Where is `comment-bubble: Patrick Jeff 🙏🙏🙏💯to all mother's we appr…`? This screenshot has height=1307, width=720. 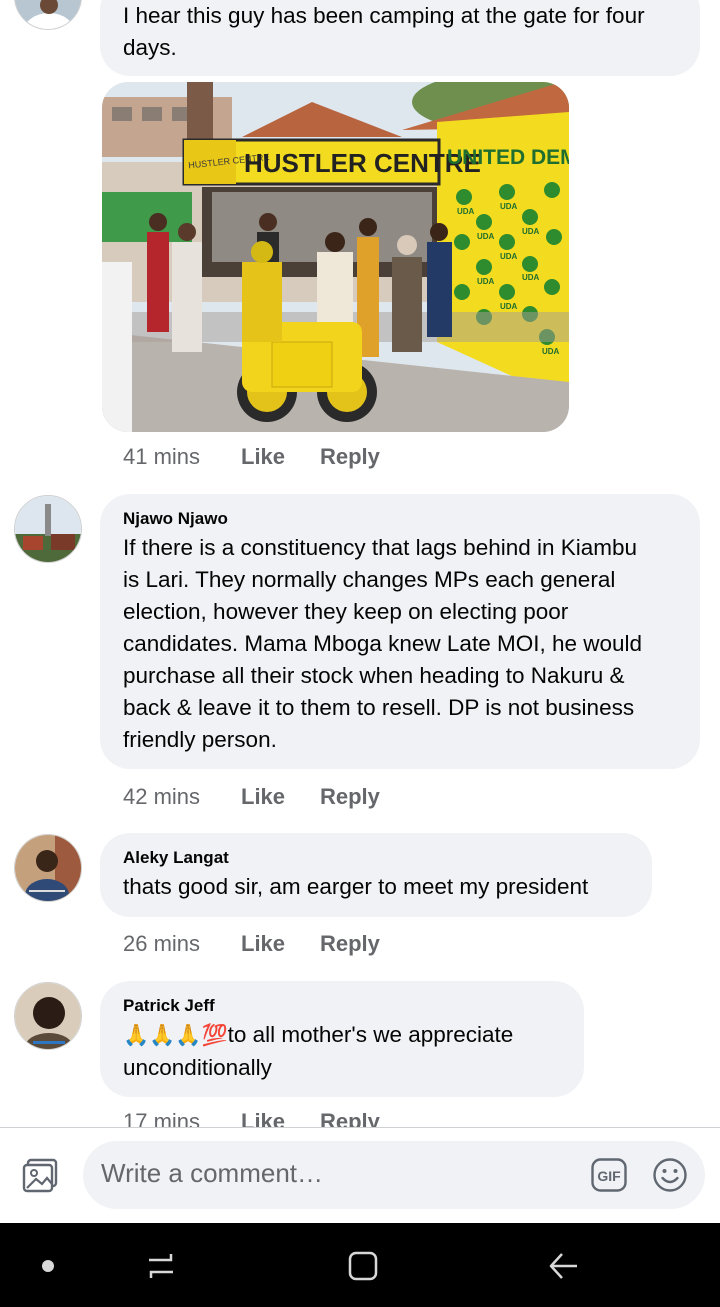 comment-bubble: Patrick Jeff 🙏🙏🙏💯to all mother's we appr… is located at coordinates (342, 1039).